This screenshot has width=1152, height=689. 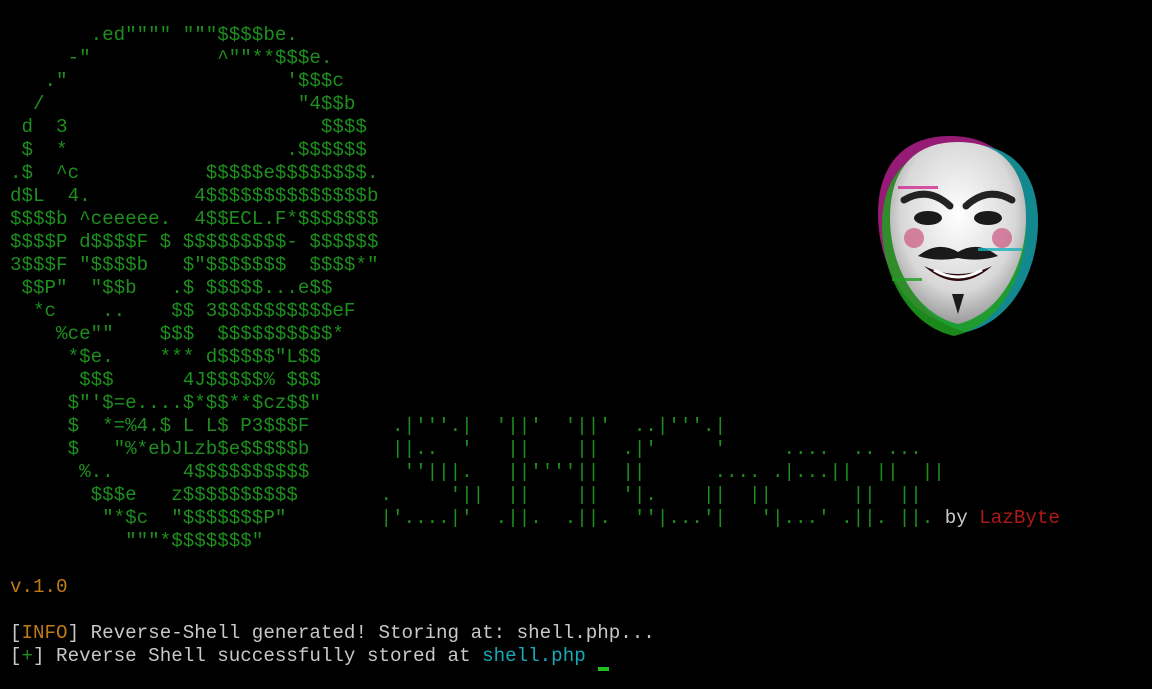 I want to click on version-label: v.1.0, so click(x=39, y=587).